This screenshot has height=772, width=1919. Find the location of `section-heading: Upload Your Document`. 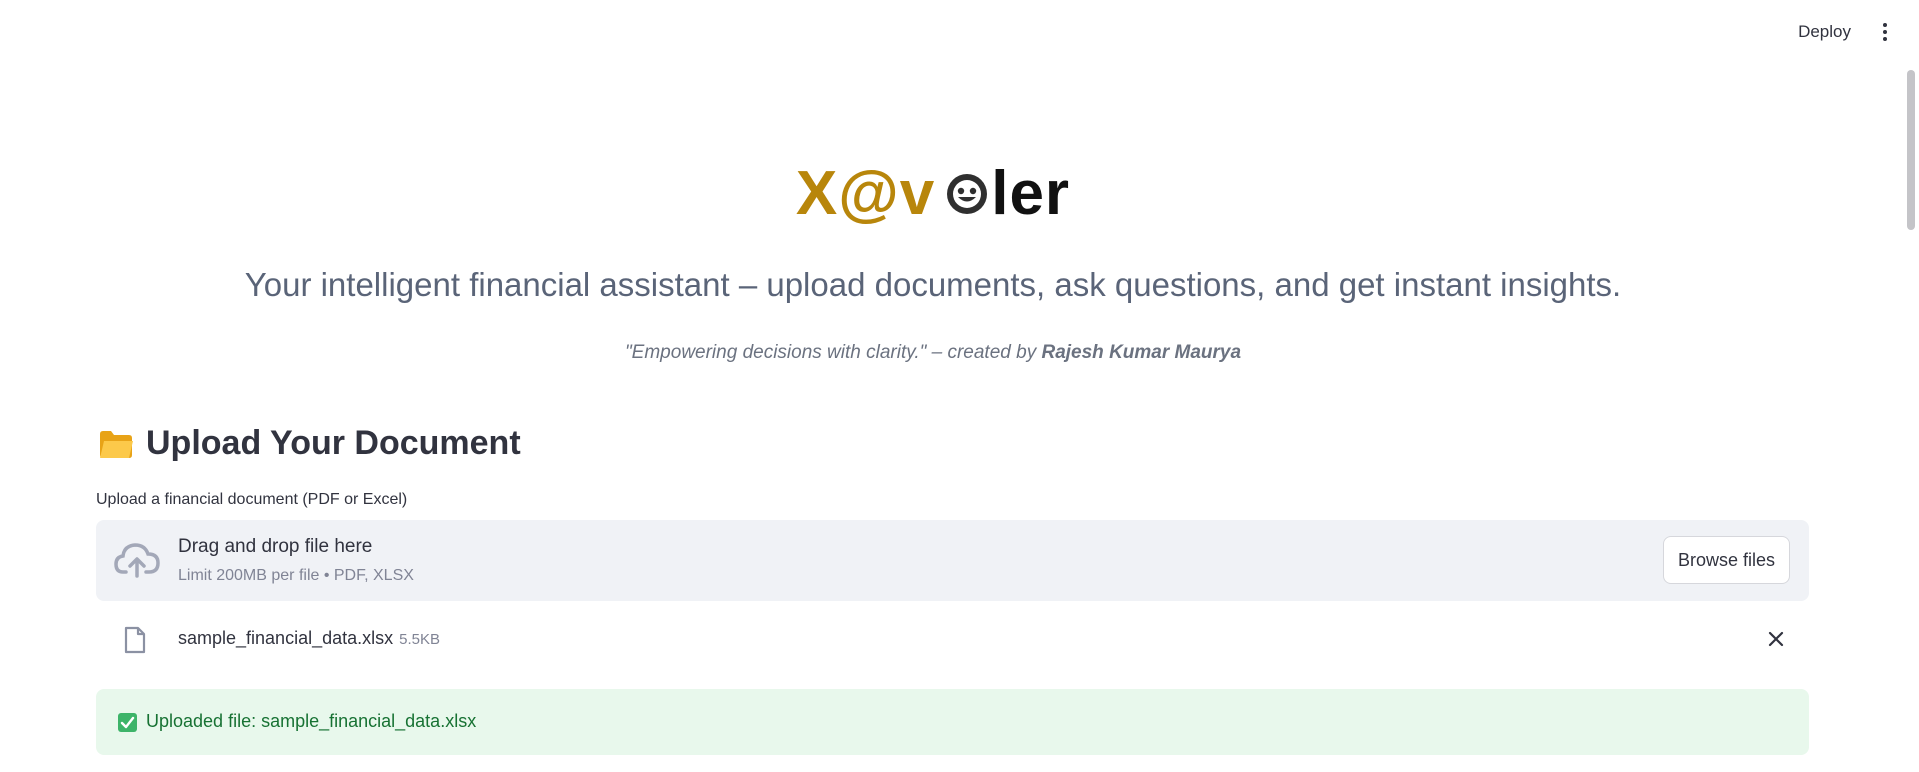

section-heading: Upload Your Document is located at coordinates (309, 443).